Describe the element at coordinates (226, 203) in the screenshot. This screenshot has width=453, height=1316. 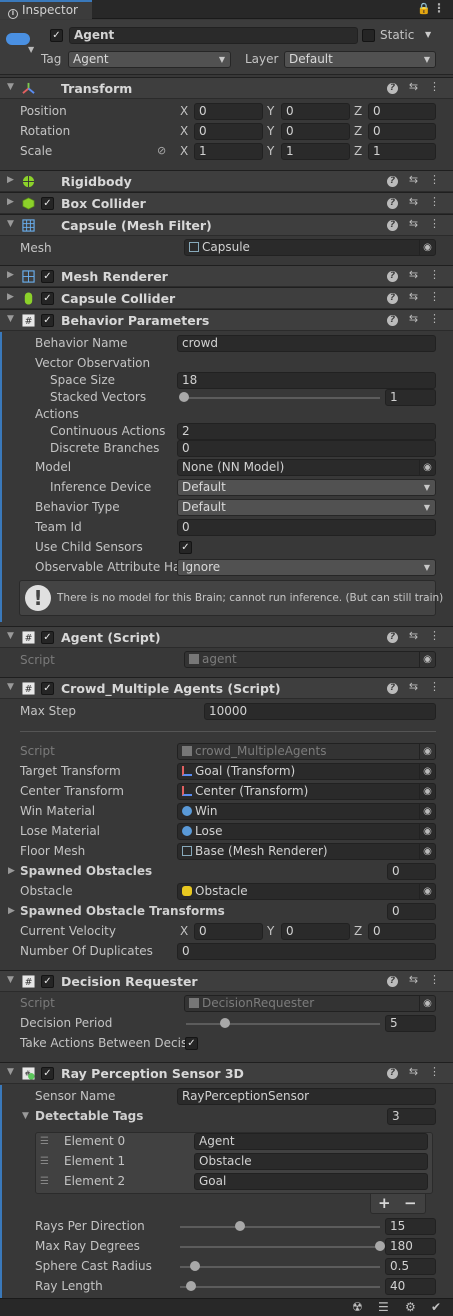
I see `box-collider-header: ▶ ✓ Box Collider ? ⇆ ⋮` at that location.